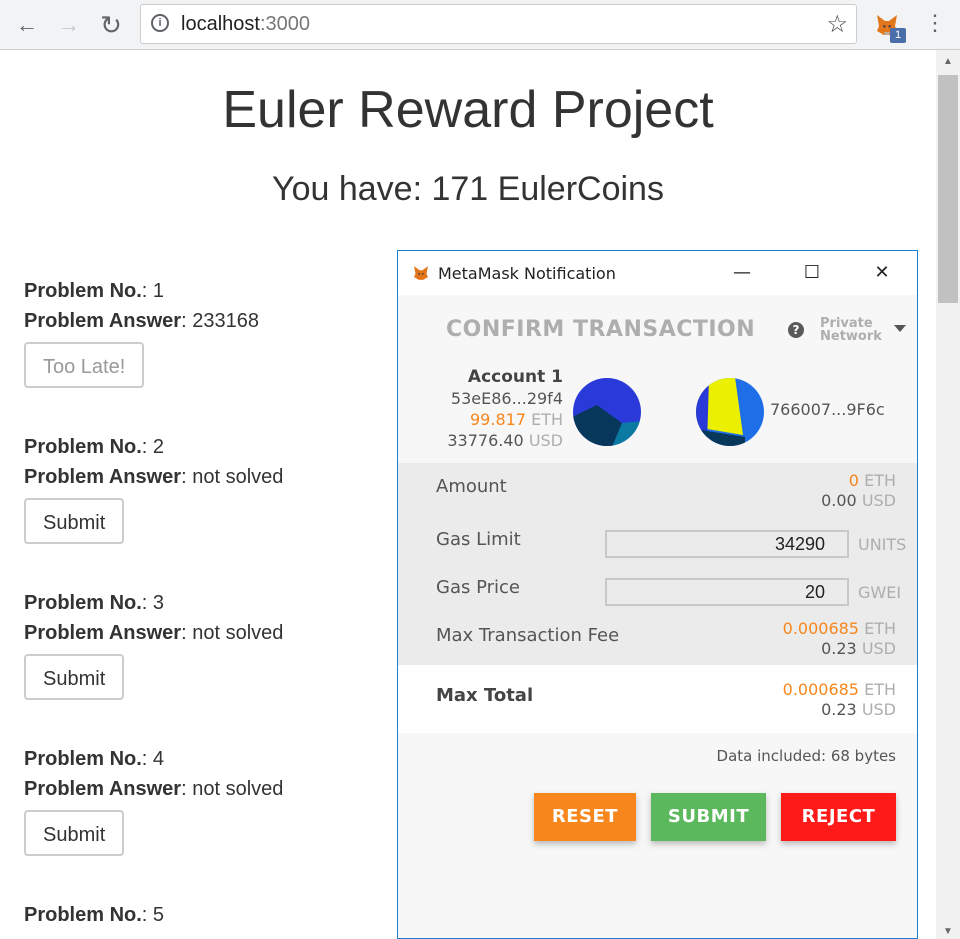 The height and width of the screenshot is (939, 960). I want to click on menu-kebab-icon: ⋮, so click(935, 23).